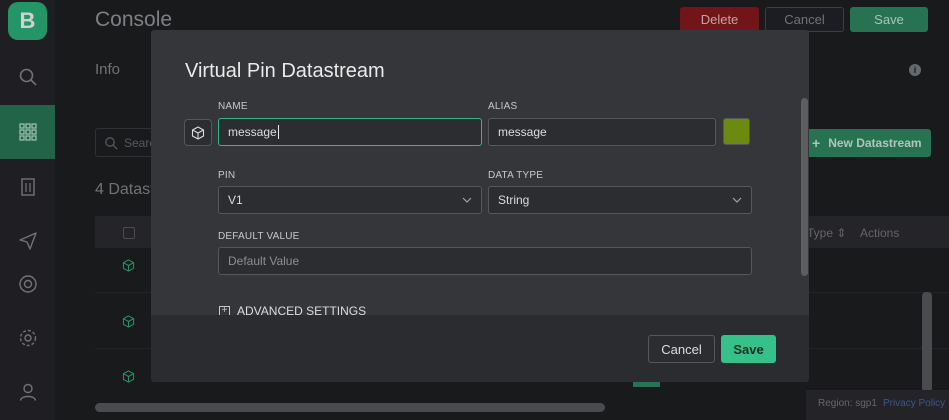 This screenshot has width=949, height=420. I want to click on pin-label: PIN, so click(227, 175).